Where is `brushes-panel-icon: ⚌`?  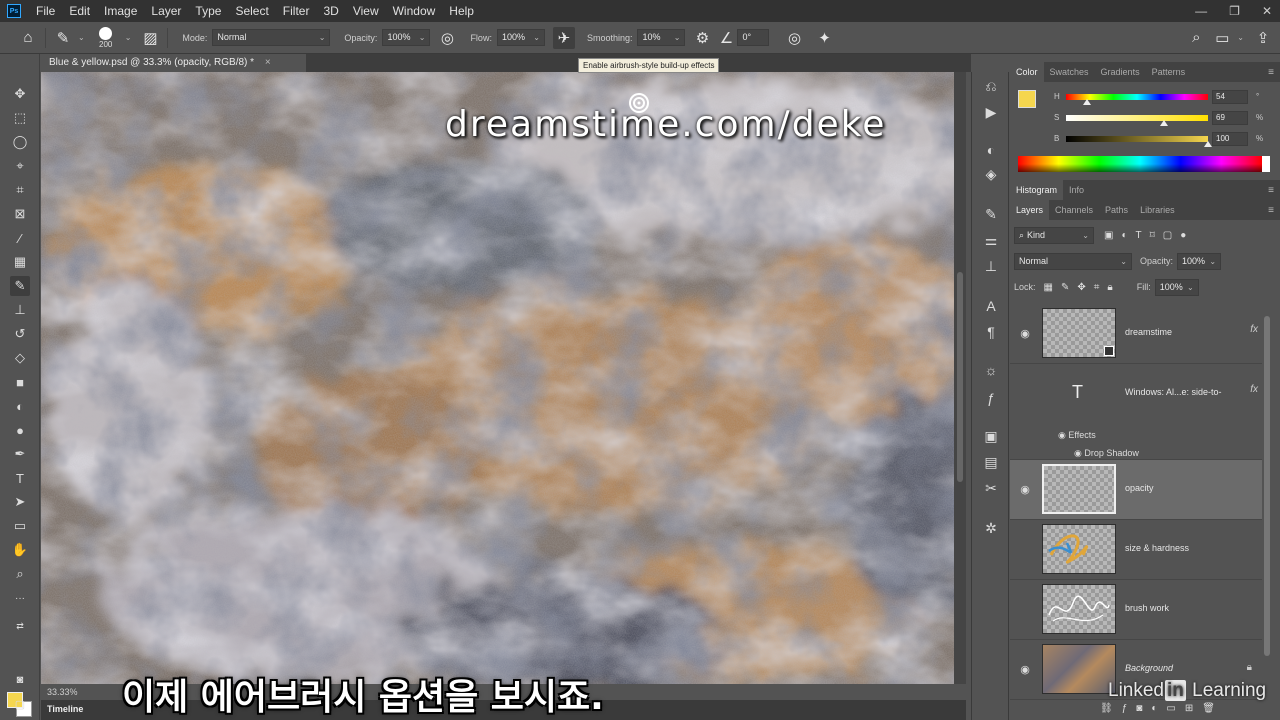
brushes-panel-icon: ⚌ is located at coordinates (991, 240).